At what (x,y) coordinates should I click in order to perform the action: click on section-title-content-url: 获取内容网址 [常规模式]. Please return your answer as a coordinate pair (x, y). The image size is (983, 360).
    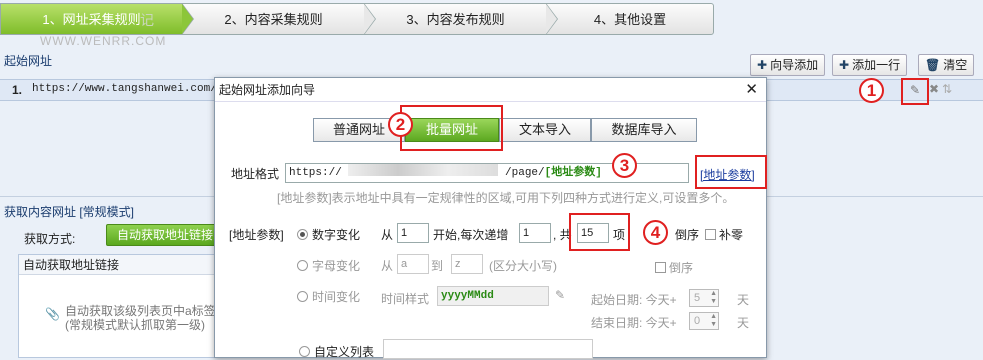
    Looking at the image, I should click on (69, 212).